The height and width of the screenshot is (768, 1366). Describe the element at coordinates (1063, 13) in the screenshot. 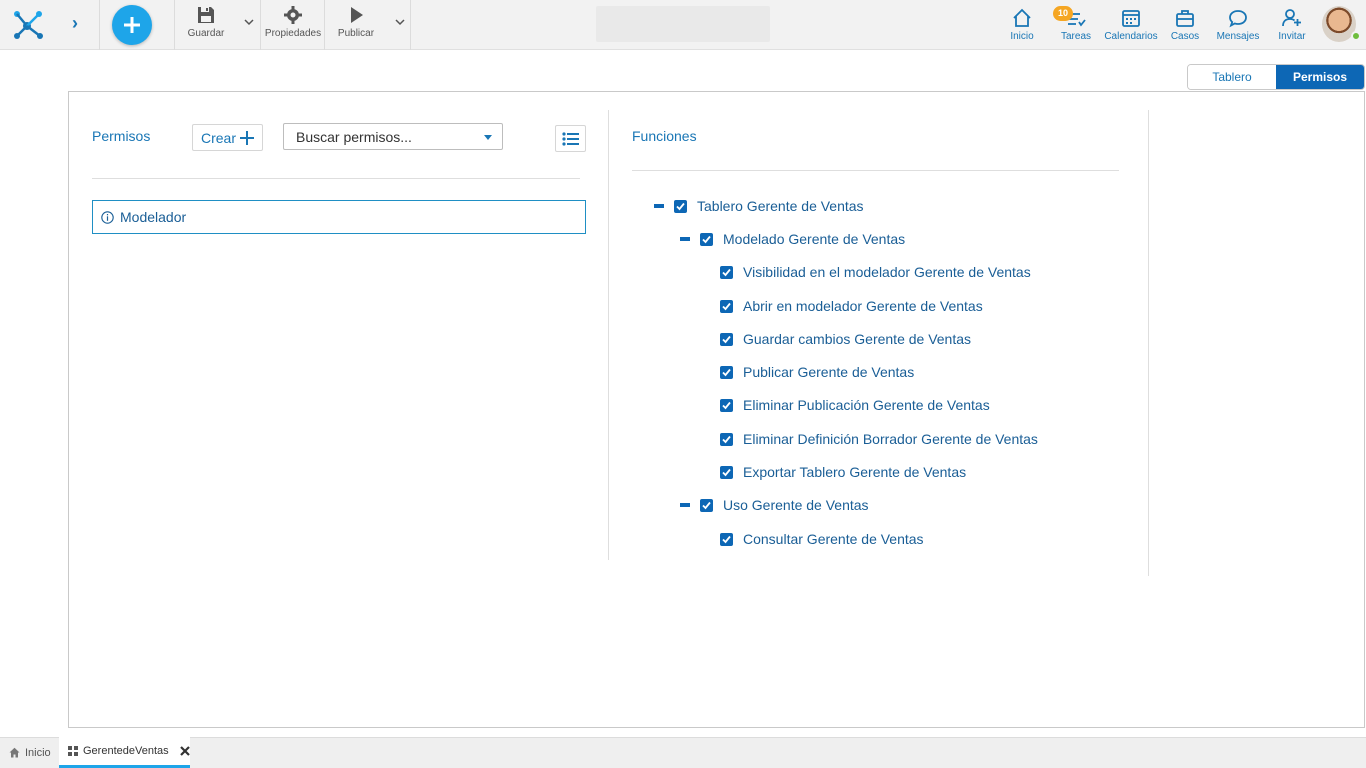

I see `tasks-count-badge: 10` at that location.